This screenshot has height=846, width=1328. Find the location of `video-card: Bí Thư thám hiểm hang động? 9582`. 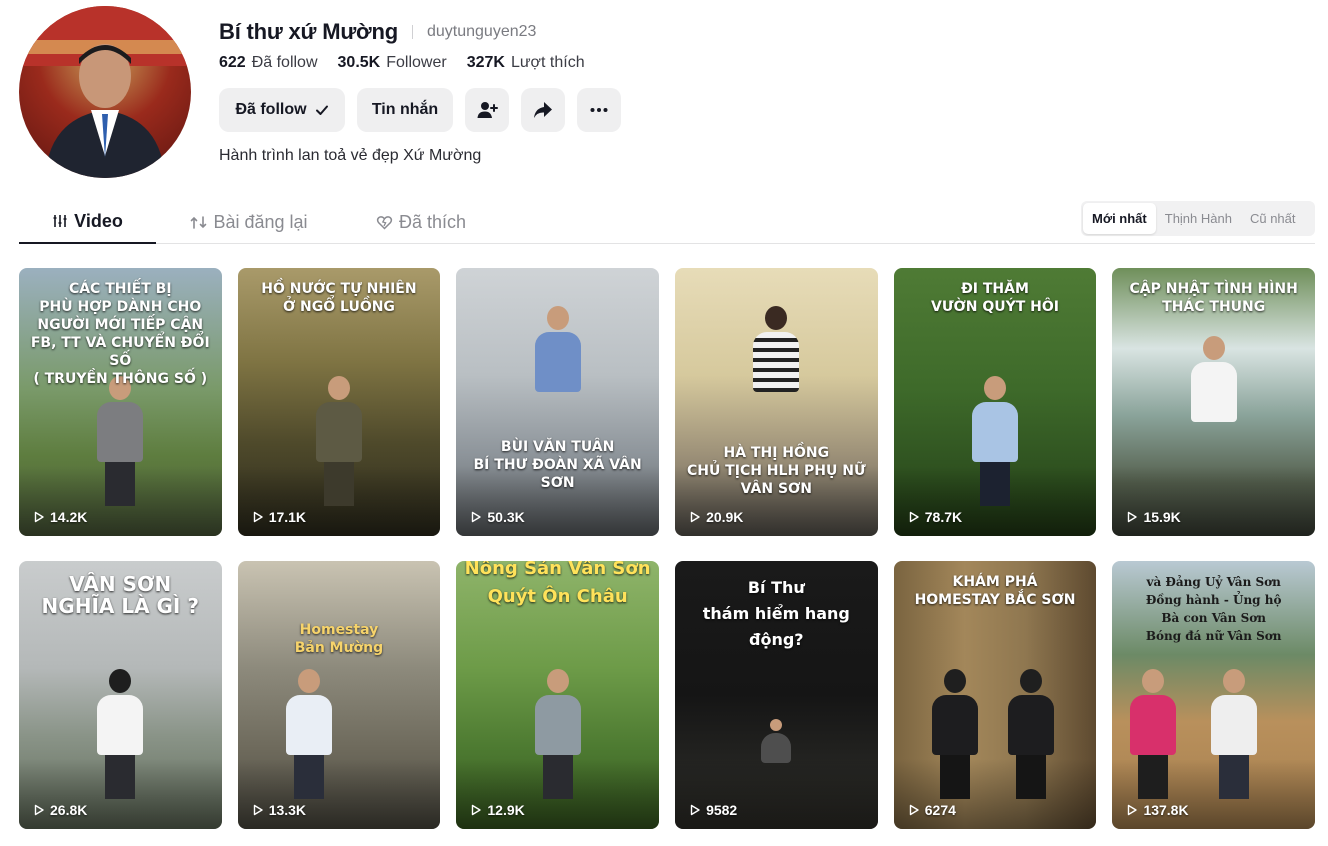

video-card: Bí Thư thám hiểm hang động? 9582 is located at coordinates (776, 695).